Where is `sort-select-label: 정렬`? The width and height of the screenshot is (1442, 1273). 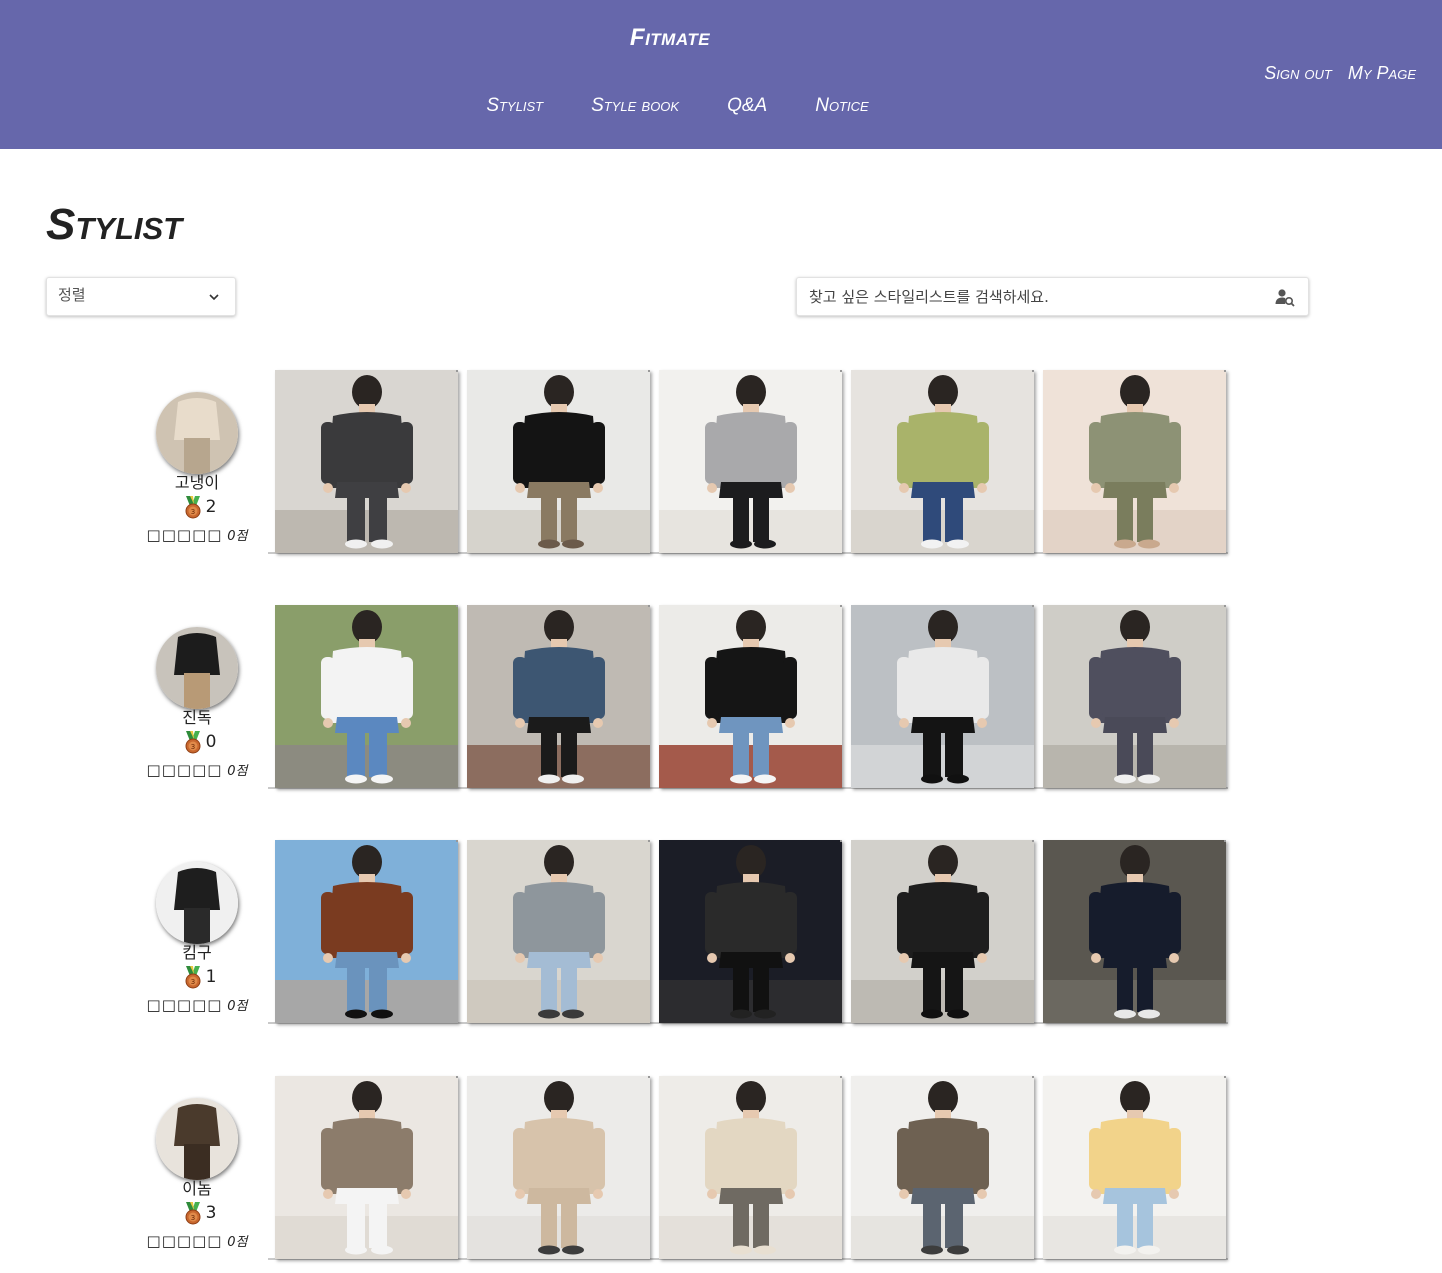 sort-select-label: 정렬 is located at coordinates (72, 295).